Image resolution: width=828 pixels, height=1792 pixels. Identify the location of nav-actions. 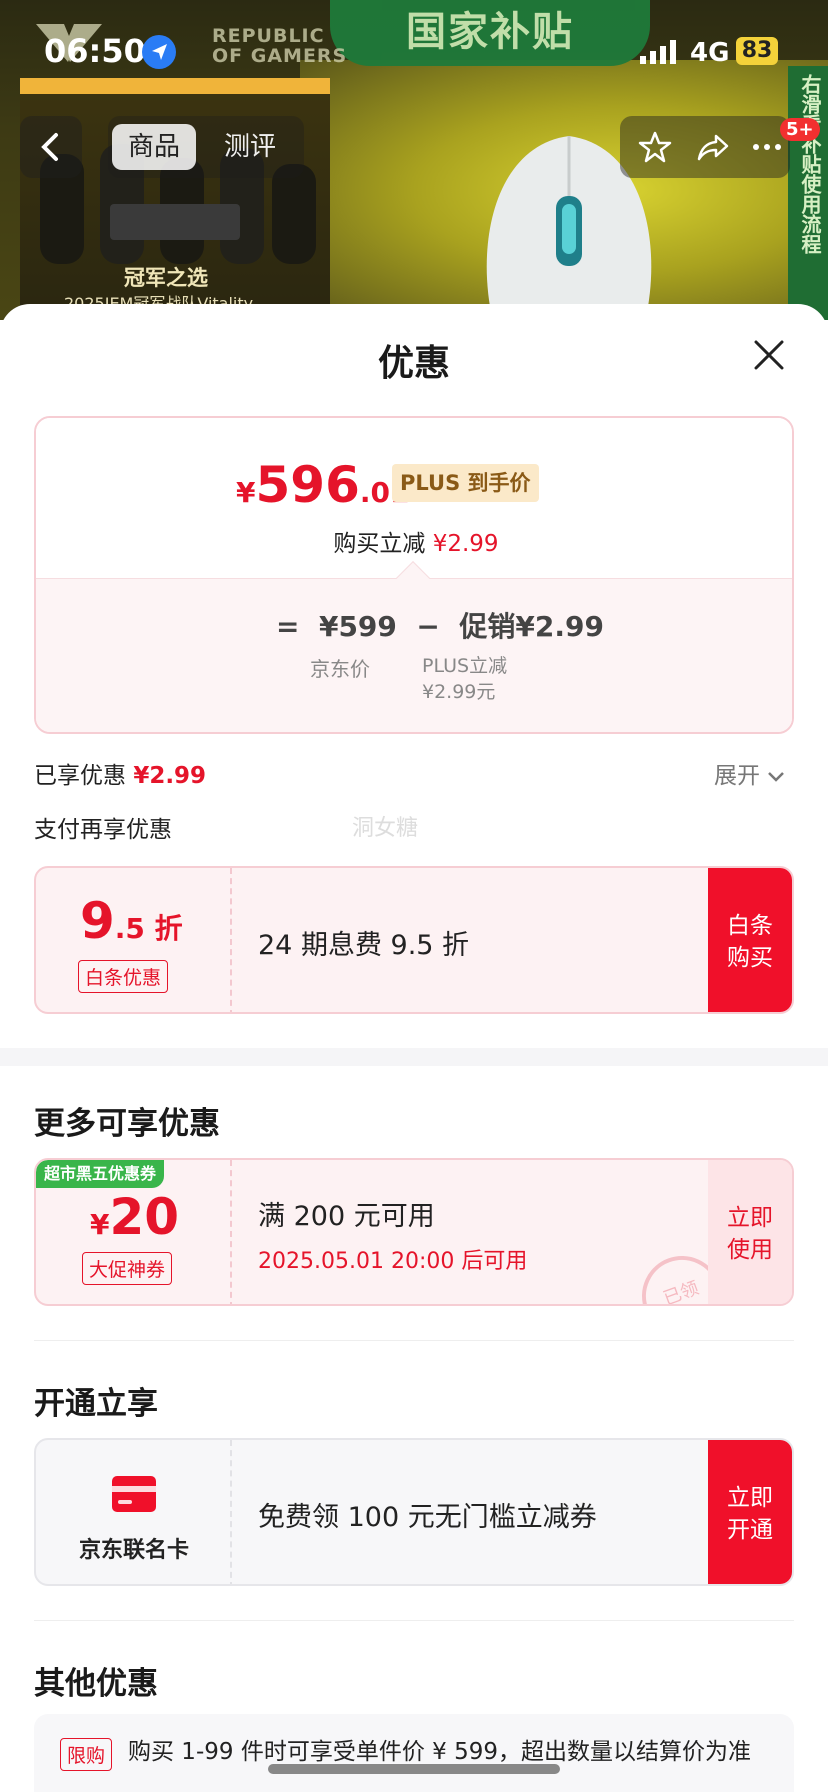
(705, 147).